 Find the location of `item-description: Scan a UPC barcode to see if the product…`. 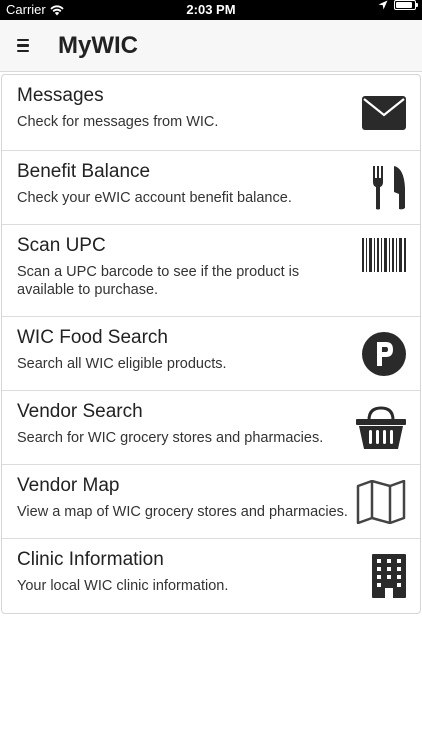

item-description: Scan a UPC barcode to see if the product… is located at coordinates (158, 281).